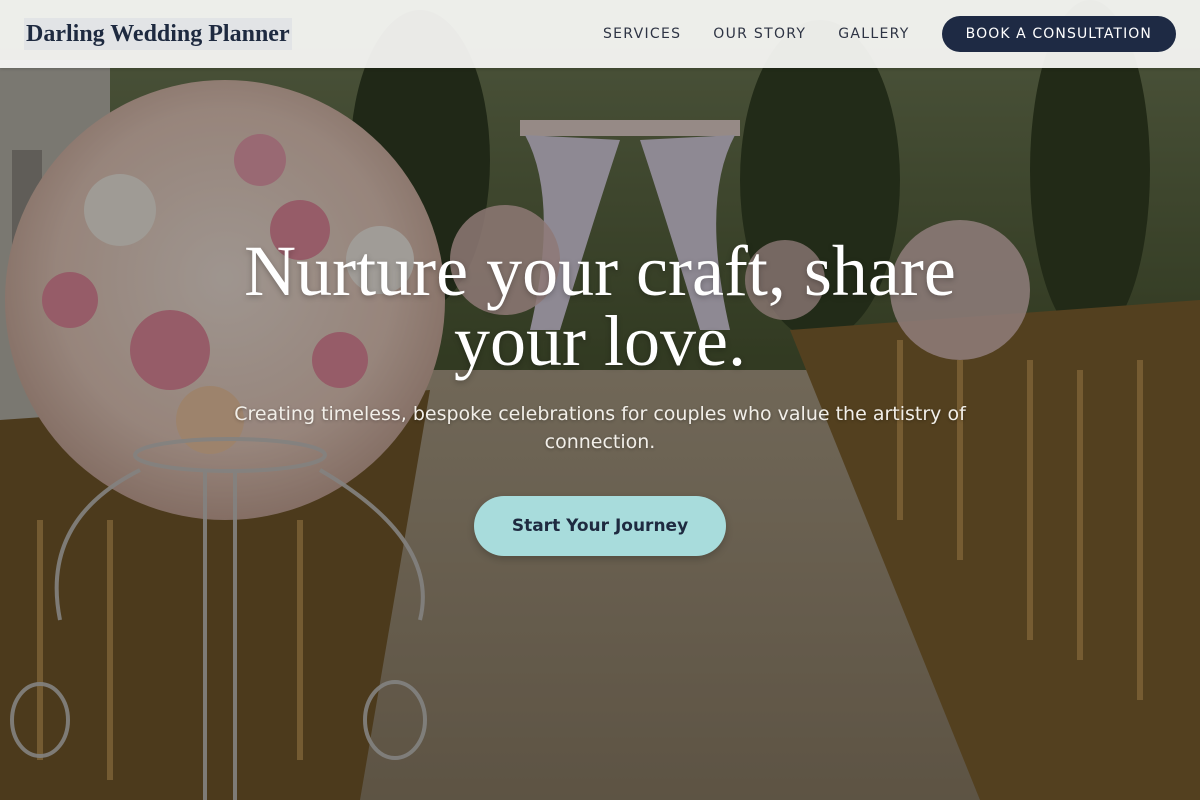 This screenshot has height=800, width=1200. I want to click on nav-link-services: SERVICES, so click(642, 34).